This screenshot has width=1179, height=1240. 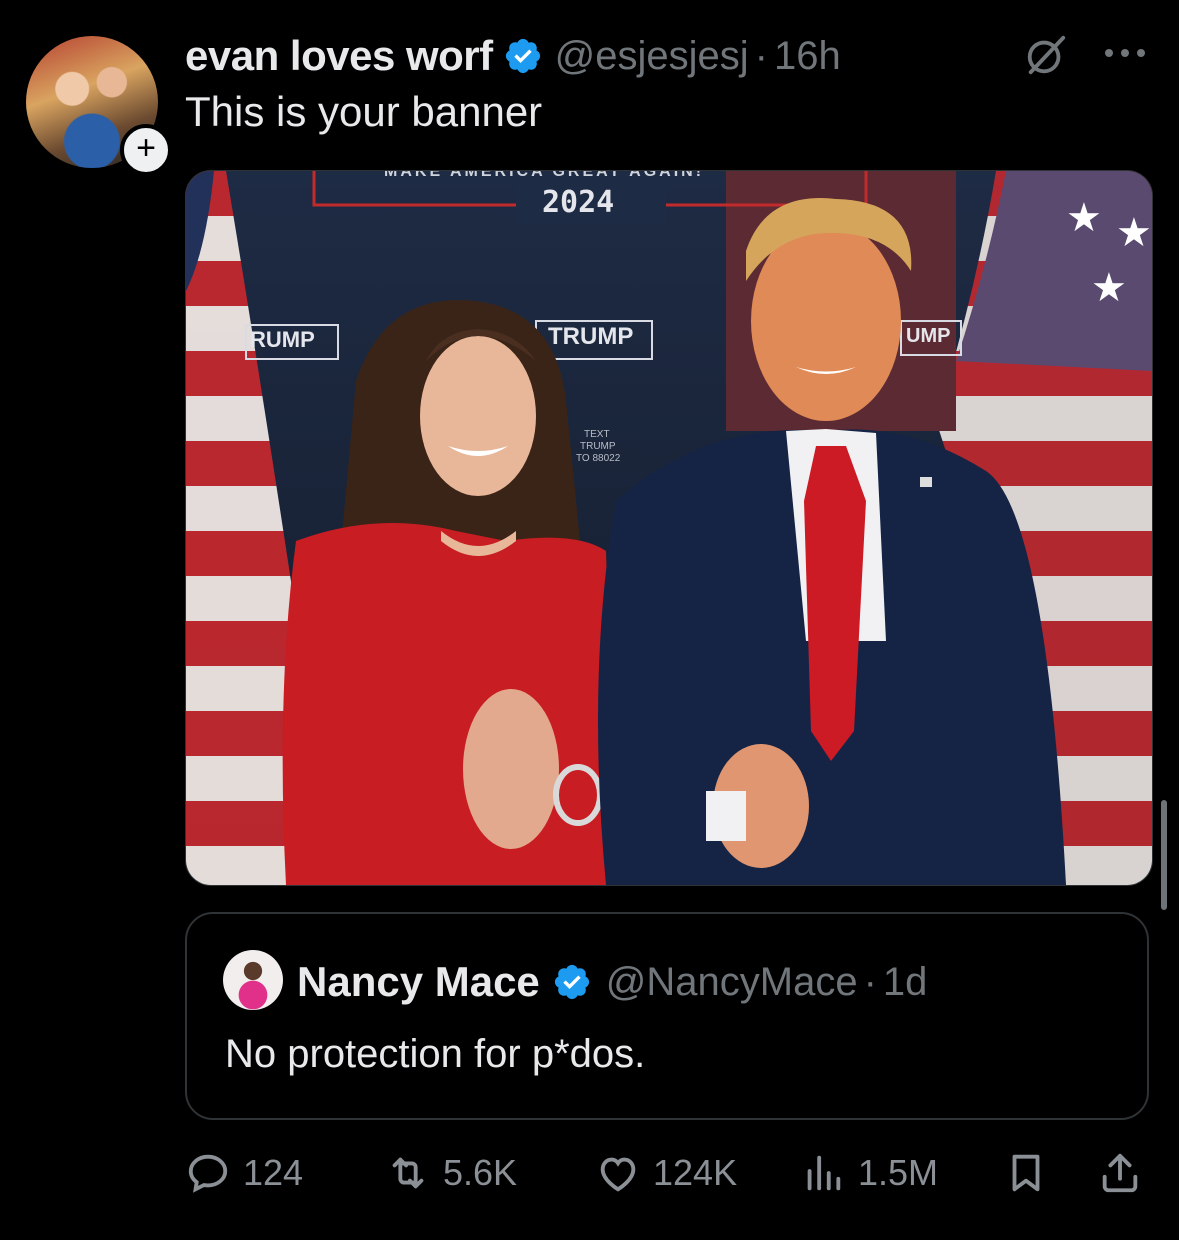 I want to click on like-count: 124K, so click(x=695, y=1172).